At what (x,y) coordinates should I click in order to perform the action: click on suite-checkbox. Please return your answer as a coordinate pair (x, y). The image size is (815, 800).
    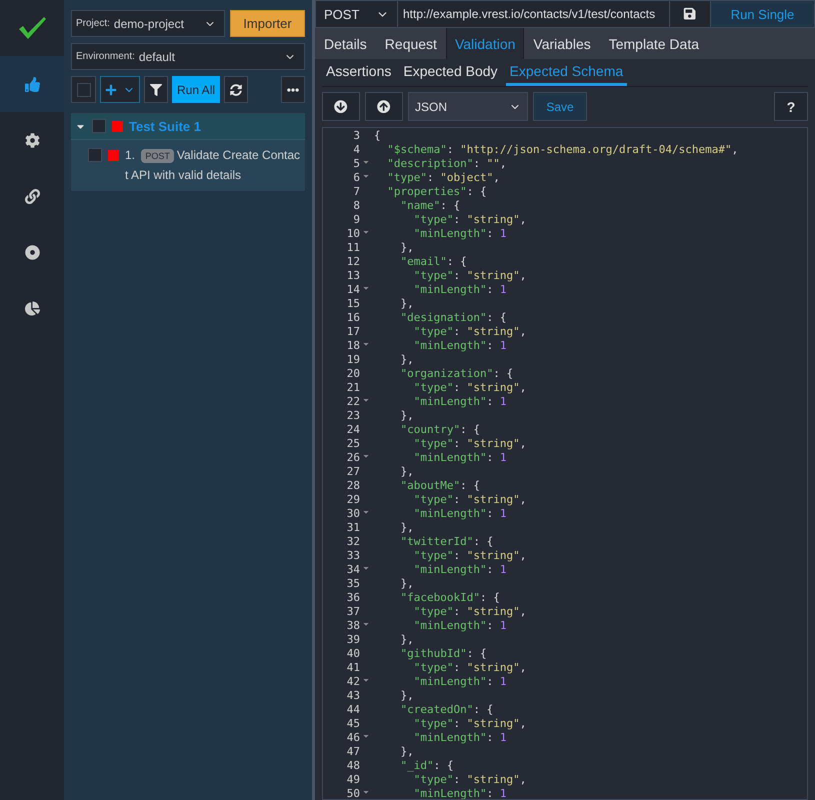
    Looking at the image, I should click on (99, 126).